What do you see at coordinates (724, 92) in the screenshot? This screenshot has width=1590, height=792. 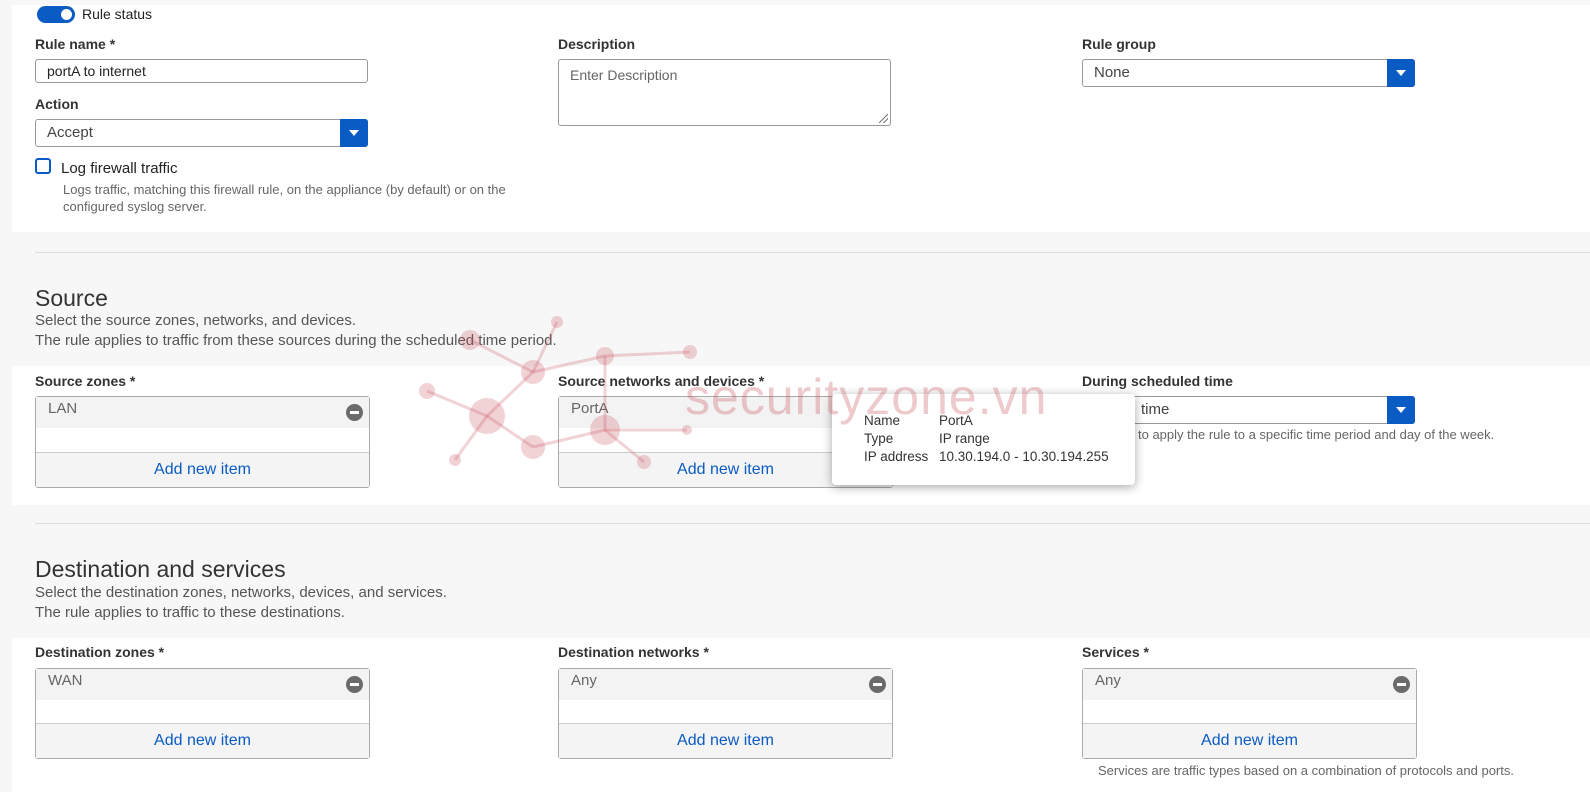 I see `description-input: Enter Description` at bounding box center [724, 92].